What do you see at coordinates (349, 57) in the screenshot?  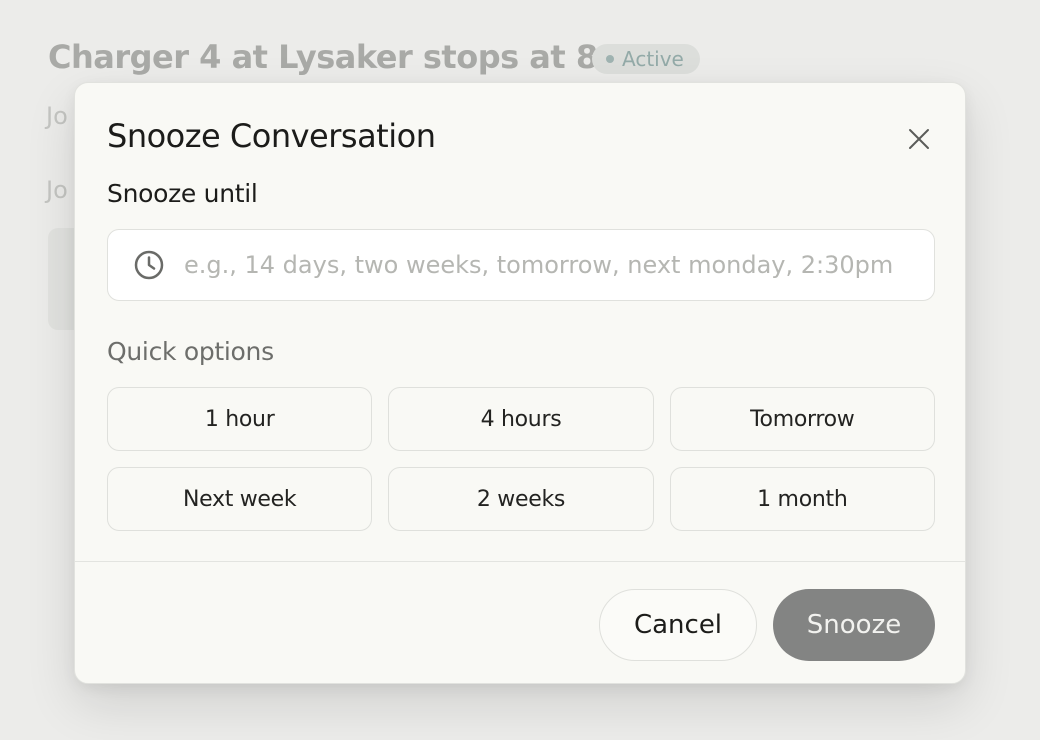 I see `conversation-title: Charger 4 at Lysaker stops at 80%` at bounding box center [349, 57].